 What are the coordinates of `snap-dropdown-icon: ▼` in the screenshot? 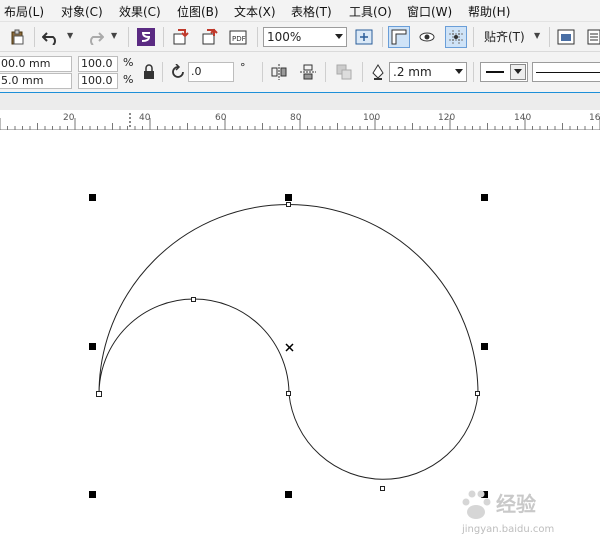 It's located at (538, 36).